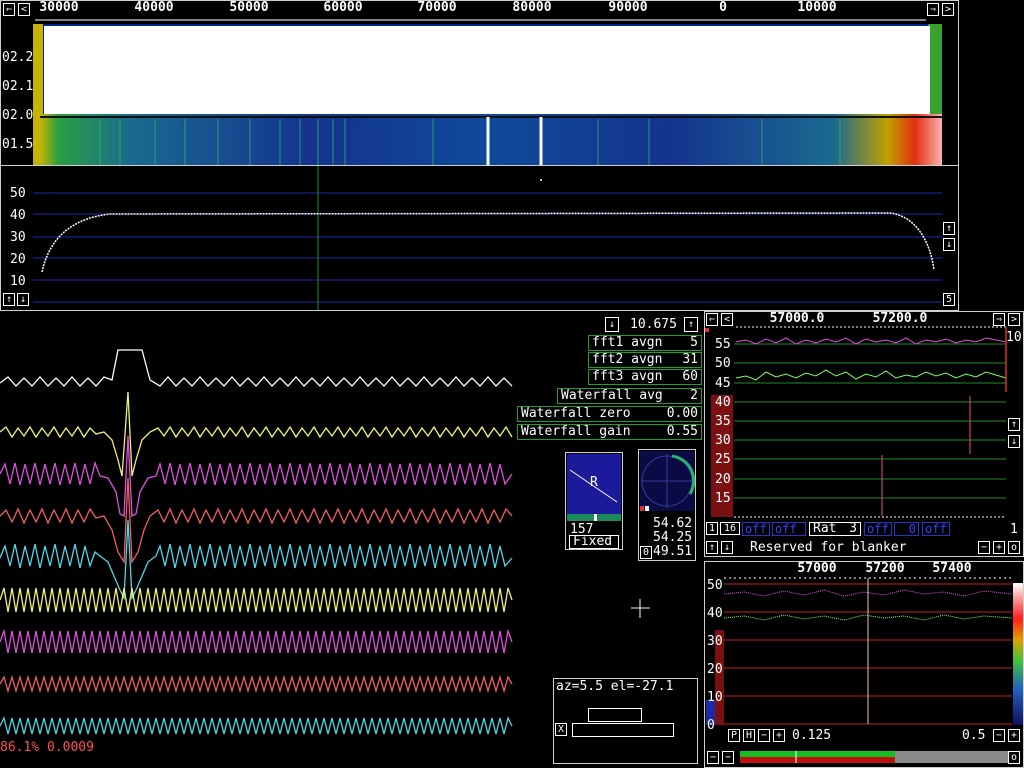  I want to click on waterfall-scroll-left-icon: ⇐, so click(9, 9).